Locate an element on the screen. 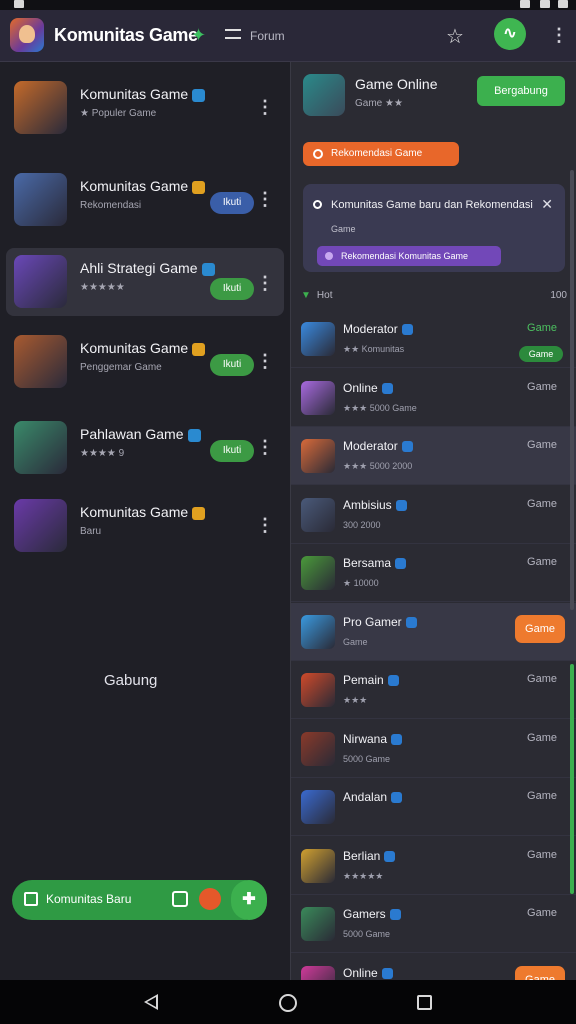 The height and width of the screenshot is (1024, 576). member-list-item: Gamers 5000 Game Game is located at coordinates (433, 924).